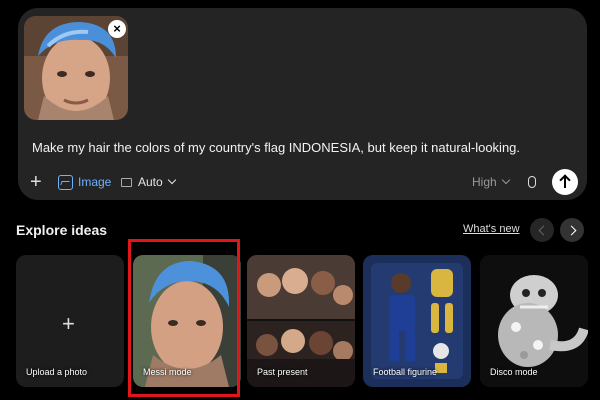 Image resolution: width=600 pixels, height=400 pixels. What do you see at coordinates (534, 321) in the screenshot?
I see `disco-mode-card: Disco mode` at bounding box center [534, 321].